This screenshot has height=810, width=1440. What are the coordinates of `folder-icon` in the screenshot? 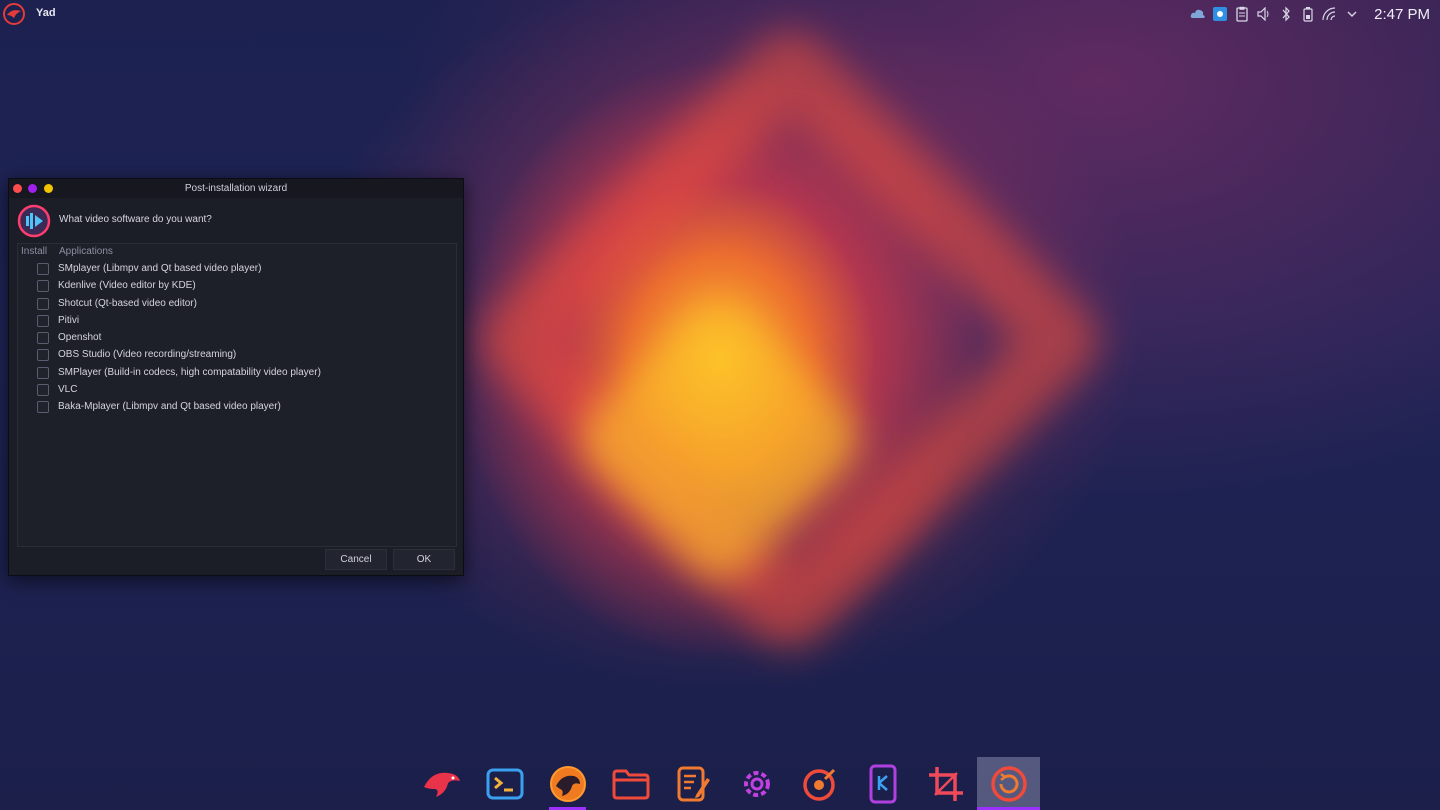 It's located at (630, 784).